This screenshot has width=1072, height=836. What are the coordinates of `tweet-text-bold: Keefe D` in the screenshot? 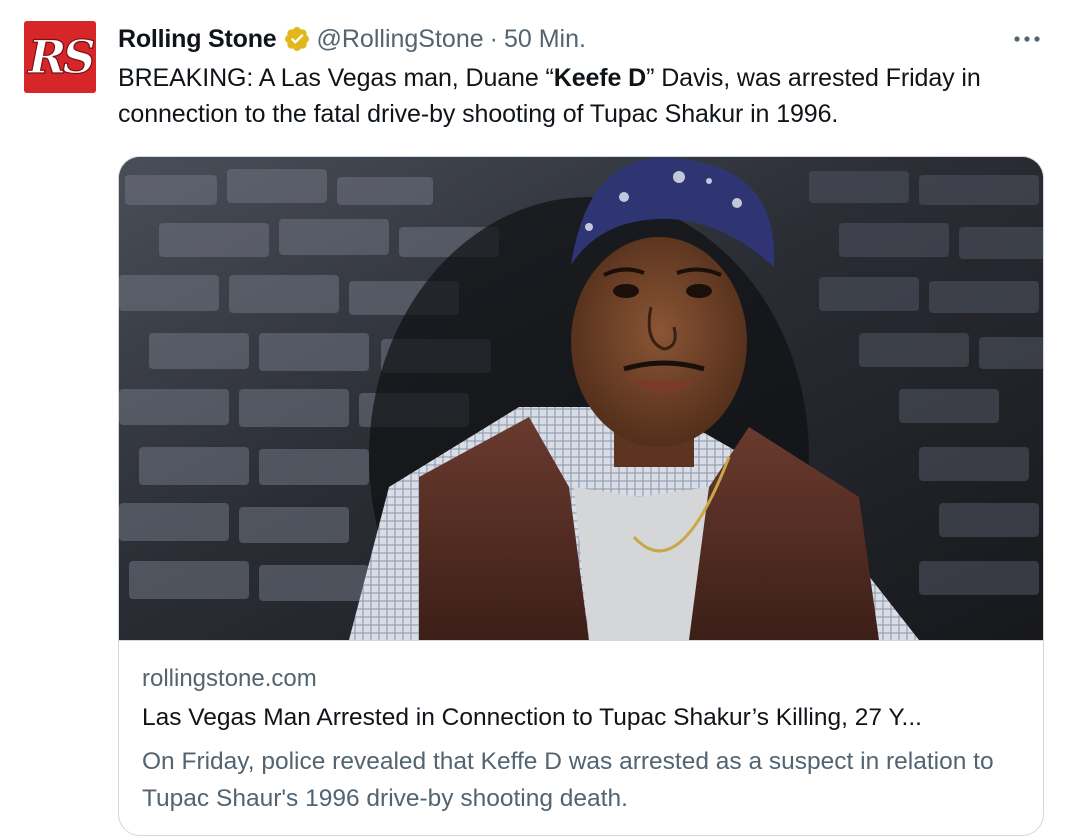 It's located at (600, 78).